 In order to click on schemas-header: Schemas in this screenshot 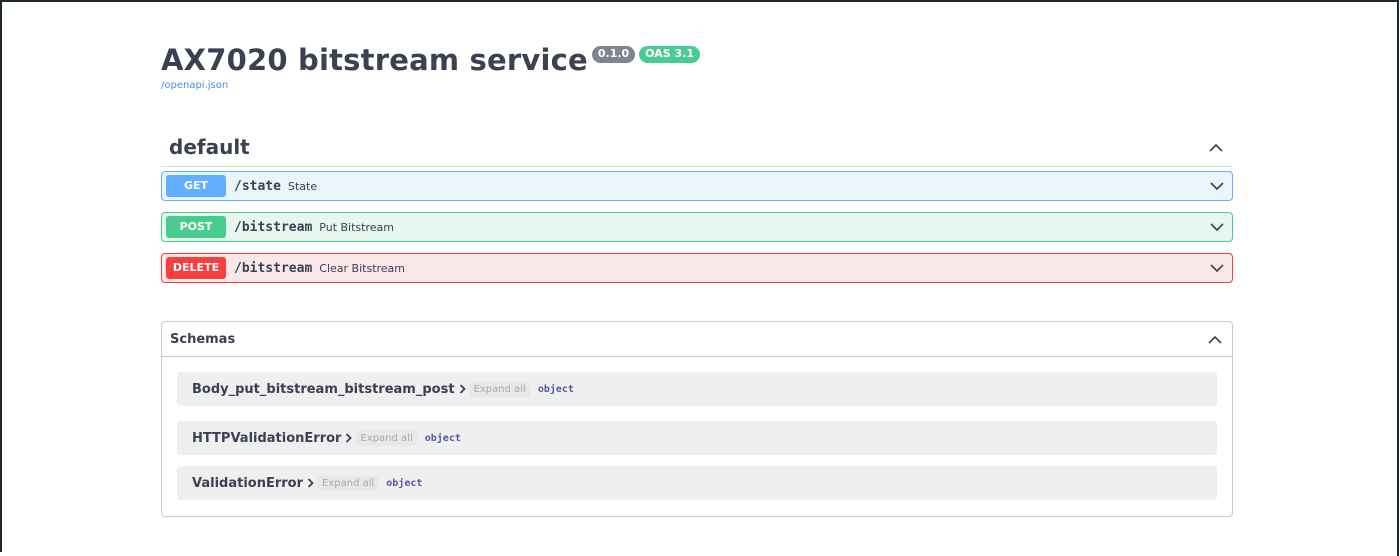, I will do `click(697, 339)`.